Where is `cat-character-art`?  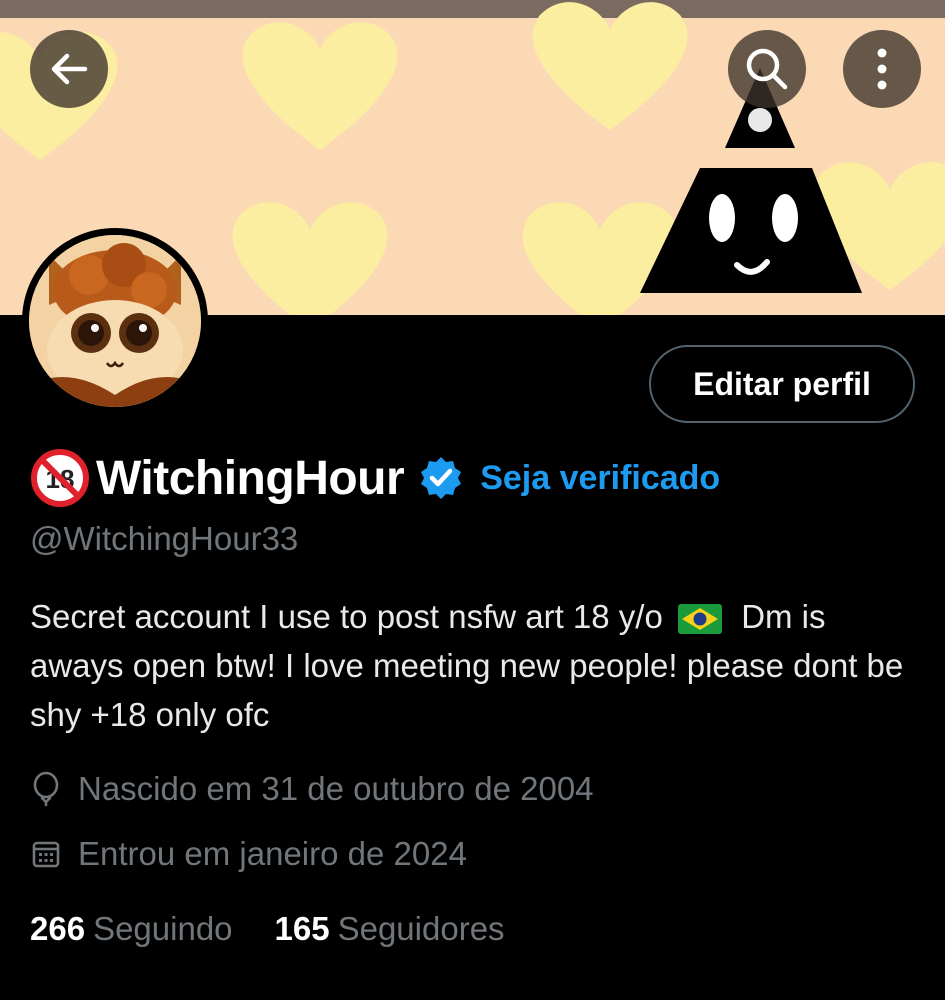 cat-character-art is located at coordinates (115, 321).